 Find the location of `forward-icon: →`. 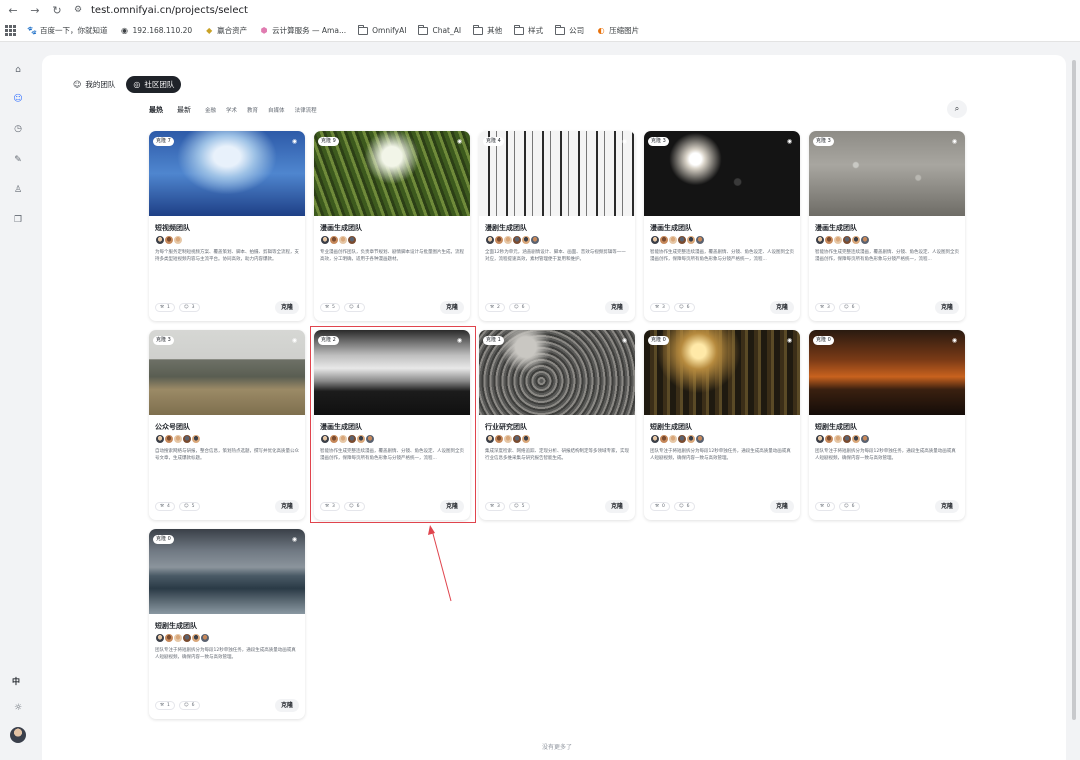

forward-icon: → is located at coordinates (35, 10).